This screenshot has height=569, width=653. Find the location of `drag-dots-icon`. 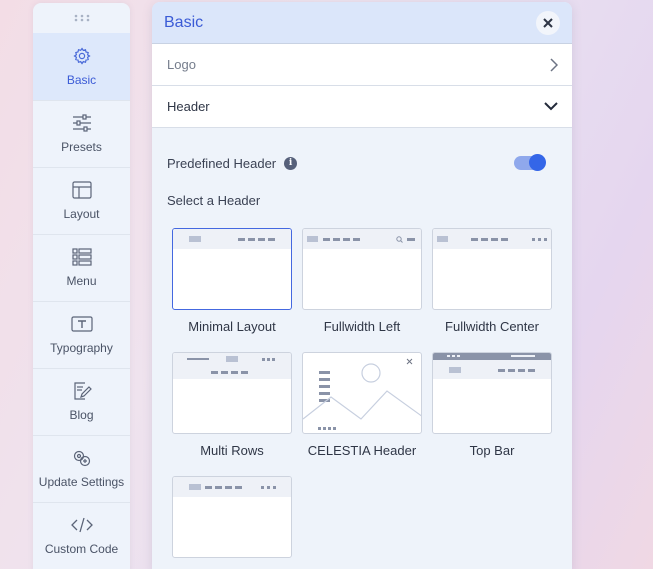

drag-dots-icon is located at coordinates (81, 18).